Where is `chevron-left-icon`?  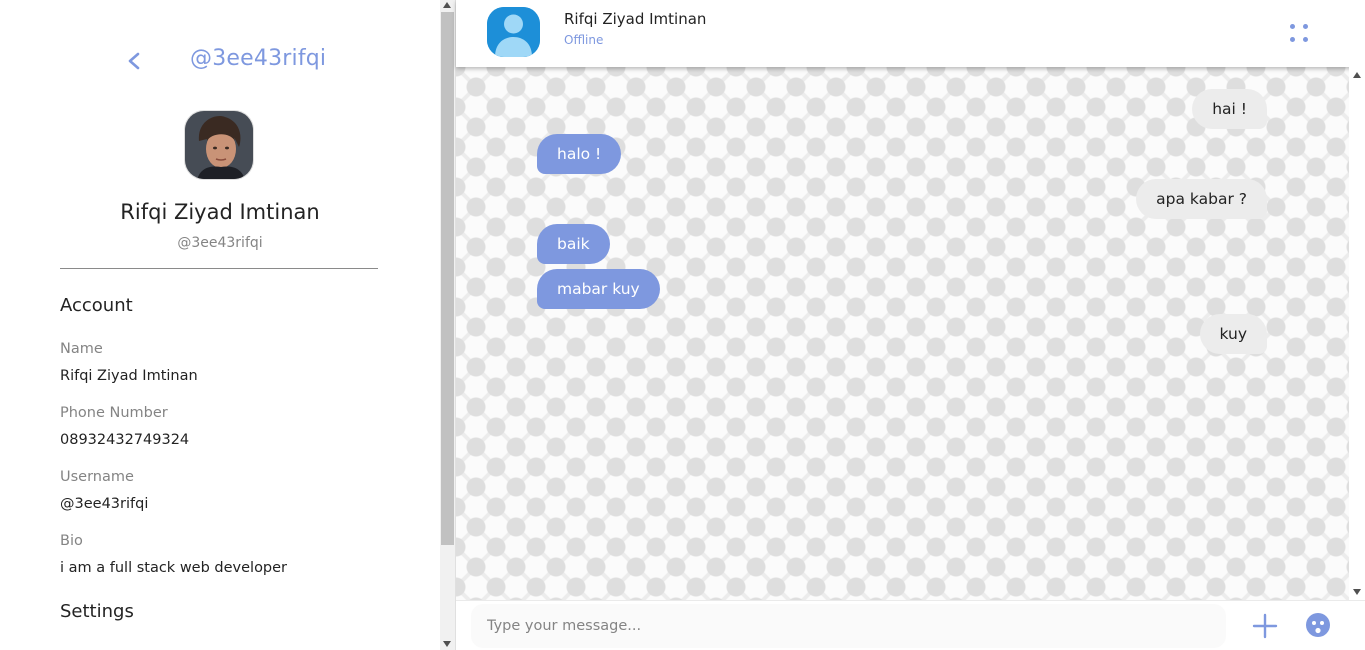
chevron-left-icon is located at coordinates (134, 61).